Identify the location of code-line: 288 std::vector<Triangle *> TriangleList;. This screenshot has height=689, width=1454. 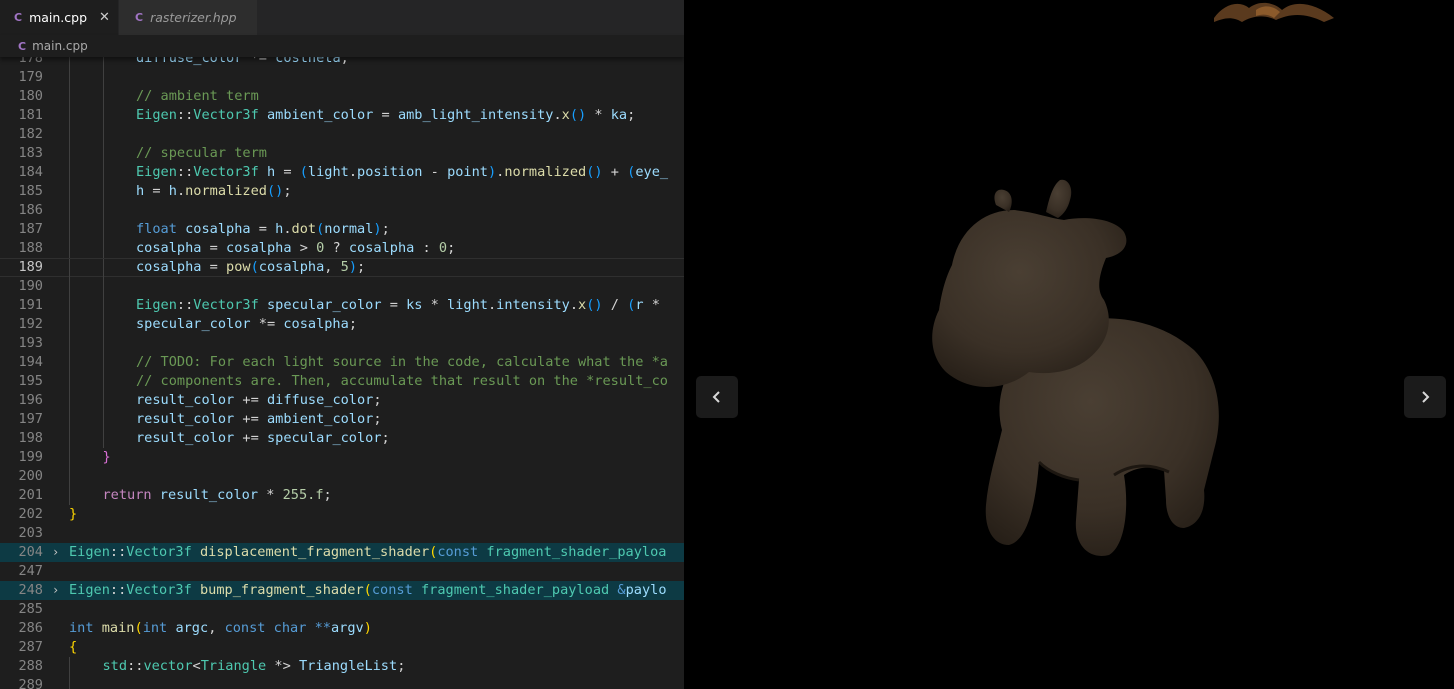
(342, 666).